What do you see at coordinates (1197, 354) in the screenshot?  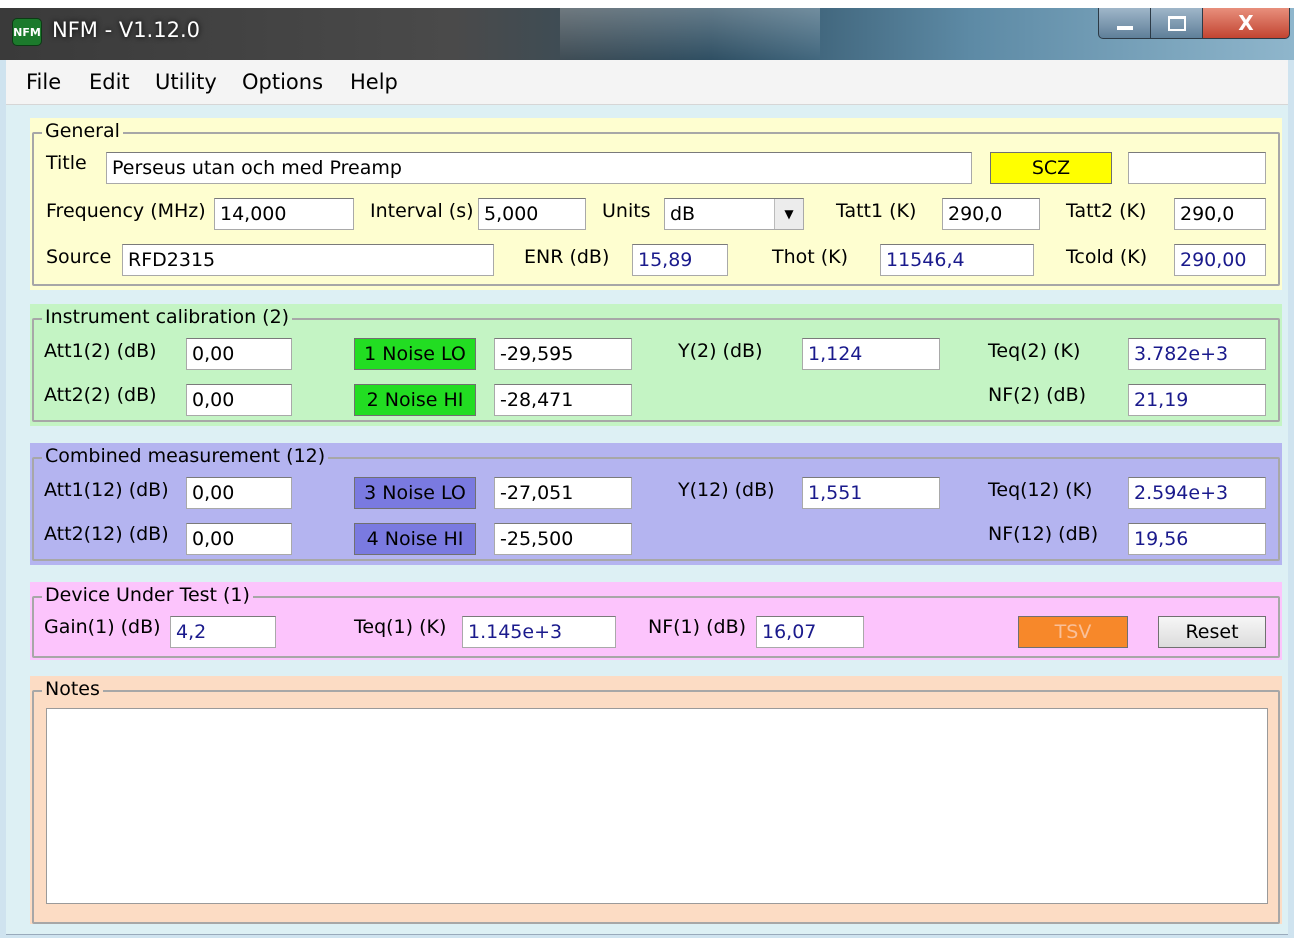 I see `teq2-field: 3.782e+3` at bounding box center [1197, 354].